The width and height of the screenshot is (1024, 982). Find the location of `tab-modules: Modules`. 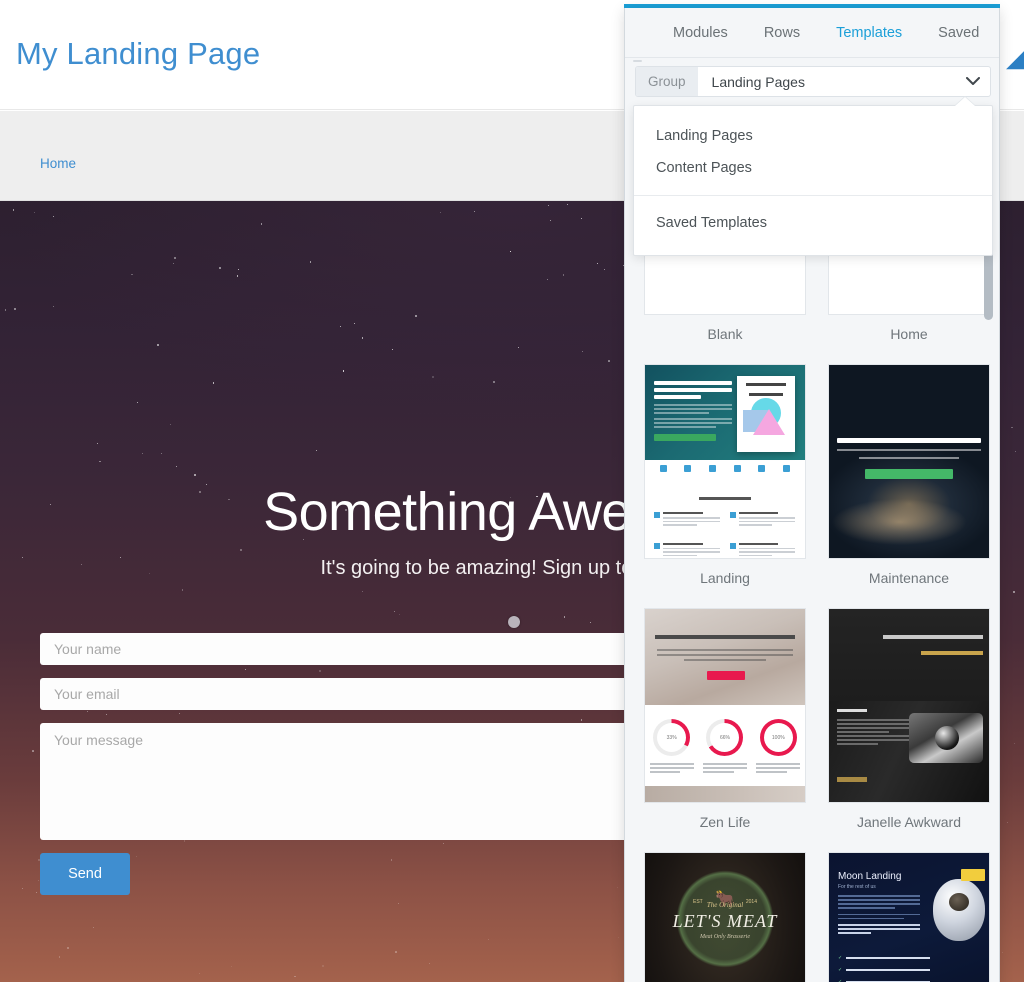

tab-modules: Modules is located at coordinates (700, 33).